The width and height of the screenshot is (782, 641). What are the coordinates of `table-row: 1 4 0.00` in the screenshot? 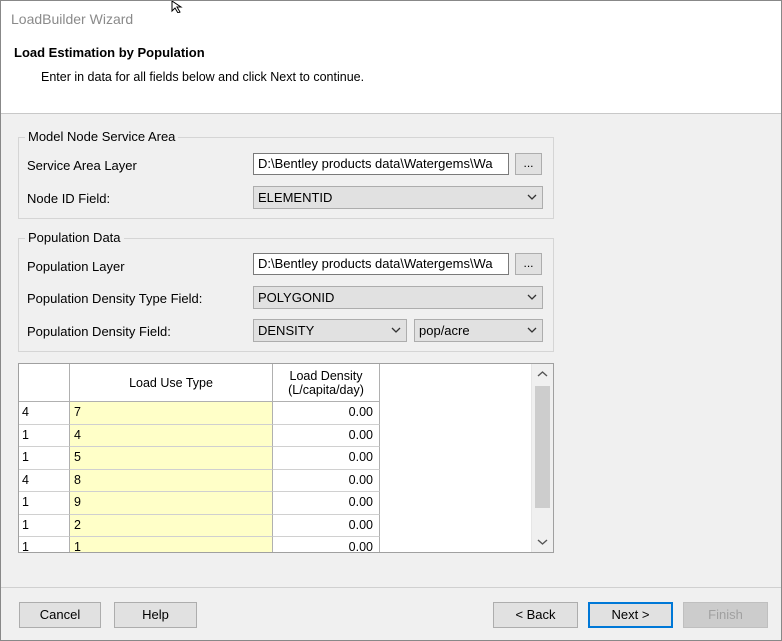 It's located at (275, 435).